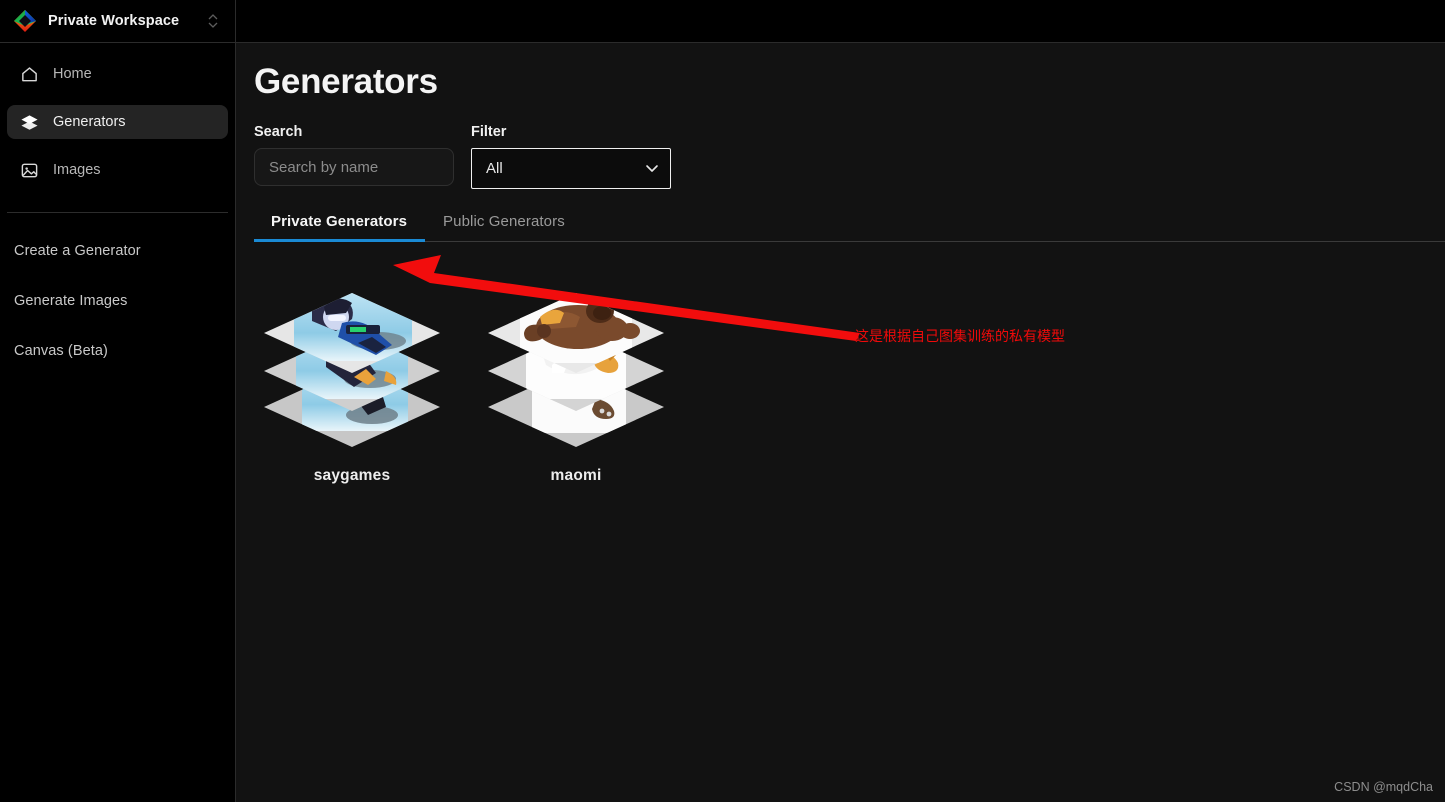  What do you see at coordinates (213, 21) in the screenshot?
I see `chevron-up-down-icon` at bounding box center [213, 21].